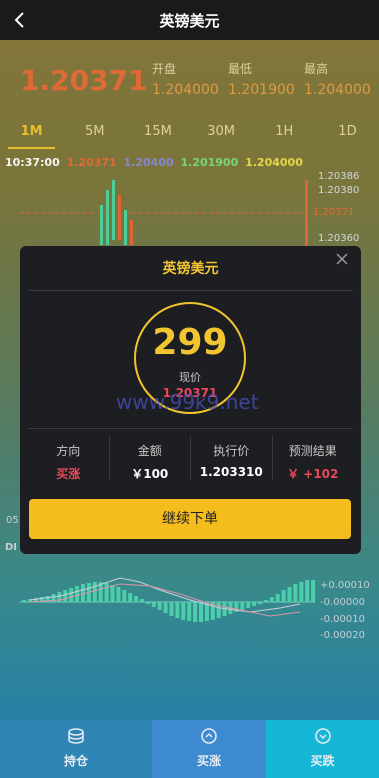 The image size is (379, 778). Describe the element at coordinates (68, 474) in the screenshot. I see `info-direction-value: 买涨` at that location.